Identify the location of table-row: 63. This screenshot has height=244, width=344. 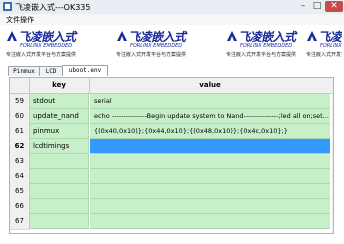
(171, 162).